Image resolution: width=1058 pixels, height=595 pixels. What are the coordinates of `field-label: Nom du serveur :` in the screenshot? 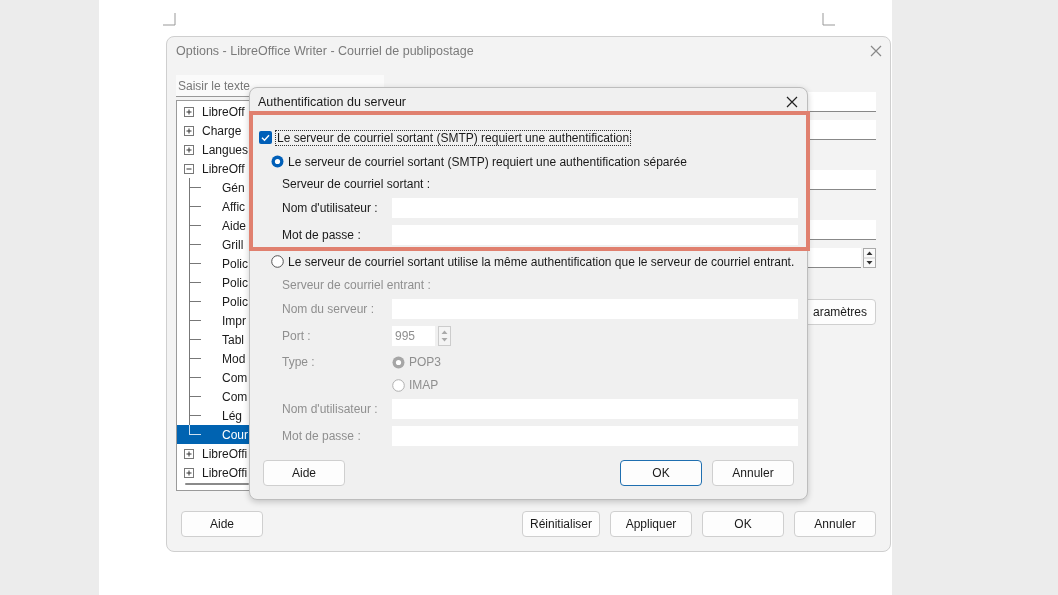 It's located at (328, 309).